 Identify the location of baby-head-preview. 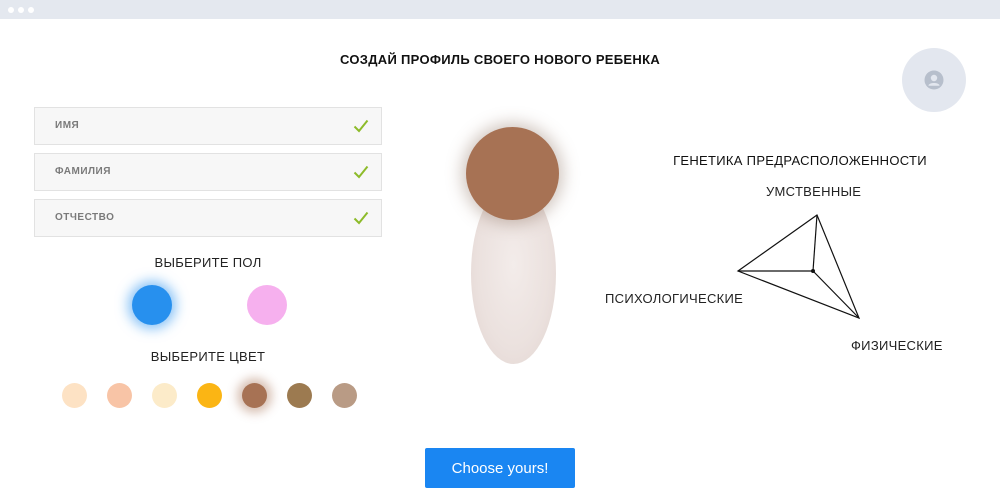
(512, 173).